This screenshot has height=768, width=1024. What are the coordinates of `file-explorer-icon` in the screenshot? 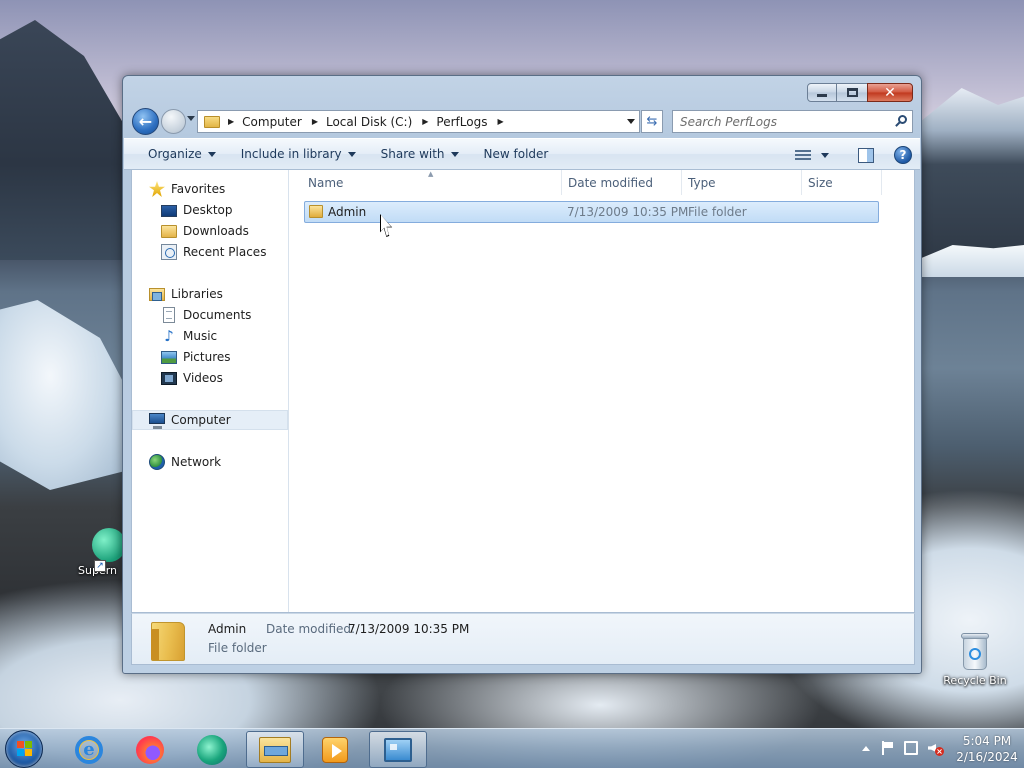 It's located at (275, 749).